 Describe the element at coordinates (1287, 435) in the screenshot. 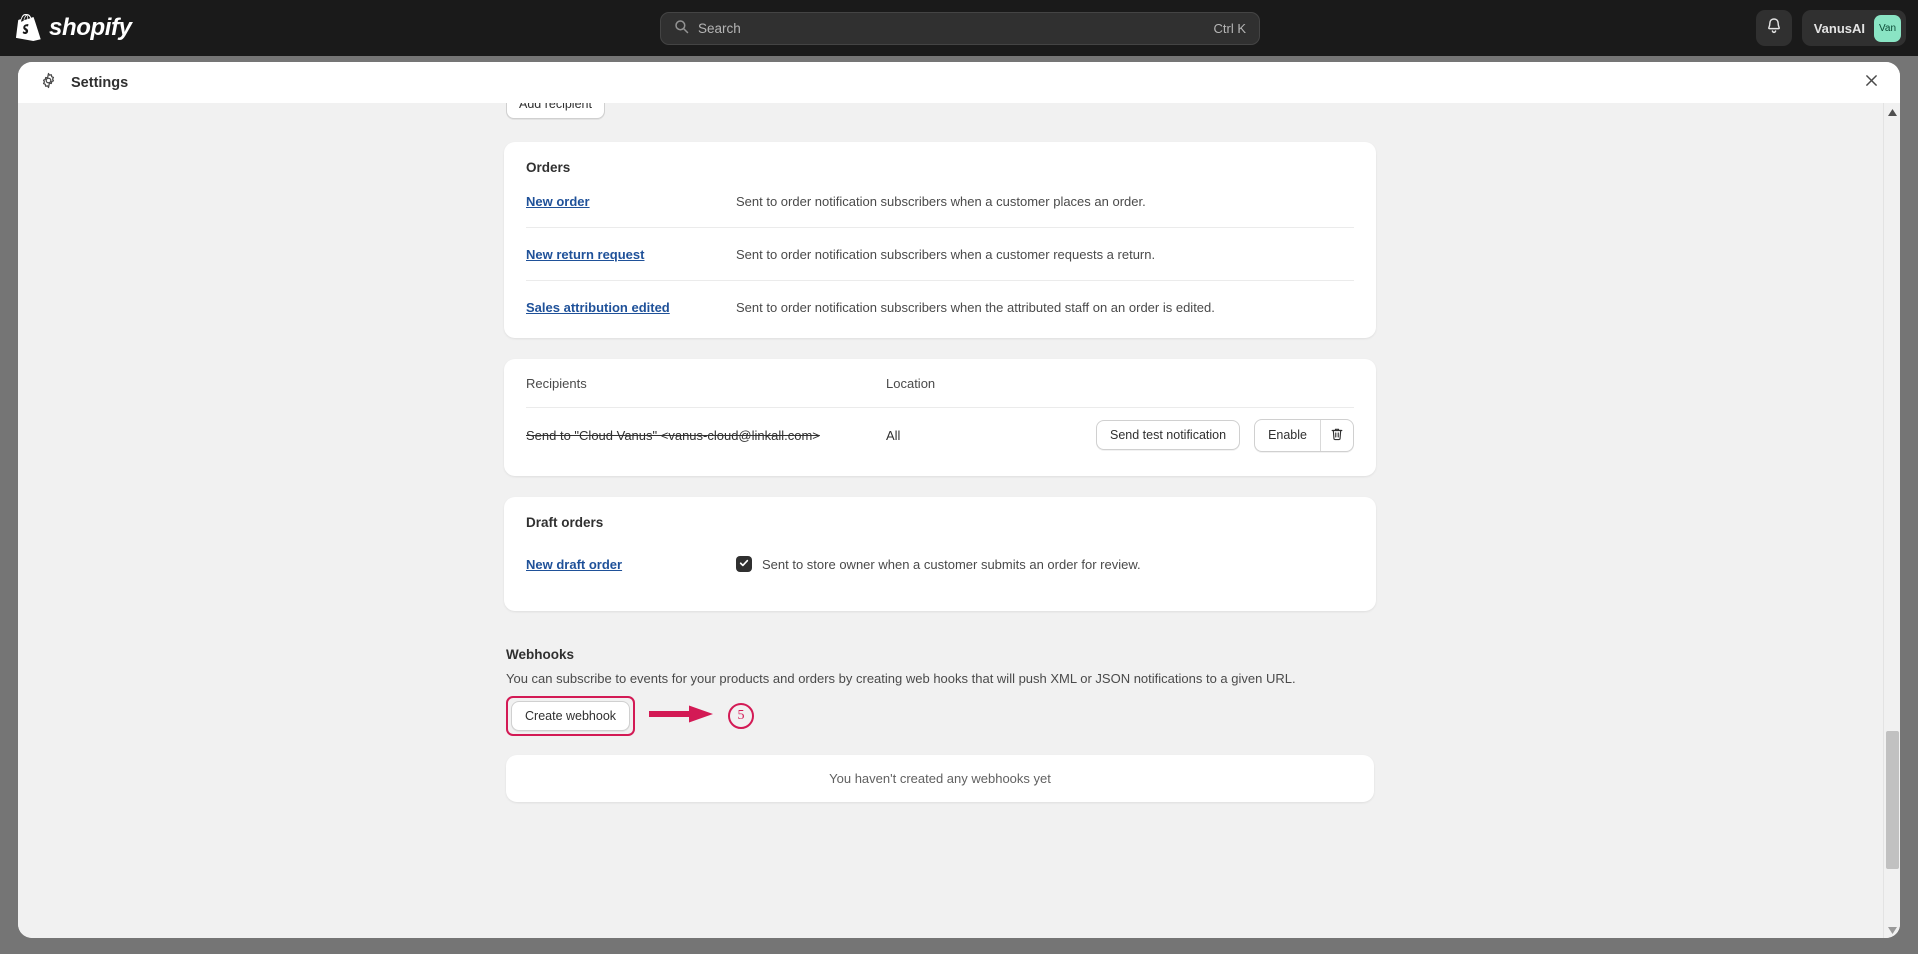

I see `enable-button: Enable` at that location.